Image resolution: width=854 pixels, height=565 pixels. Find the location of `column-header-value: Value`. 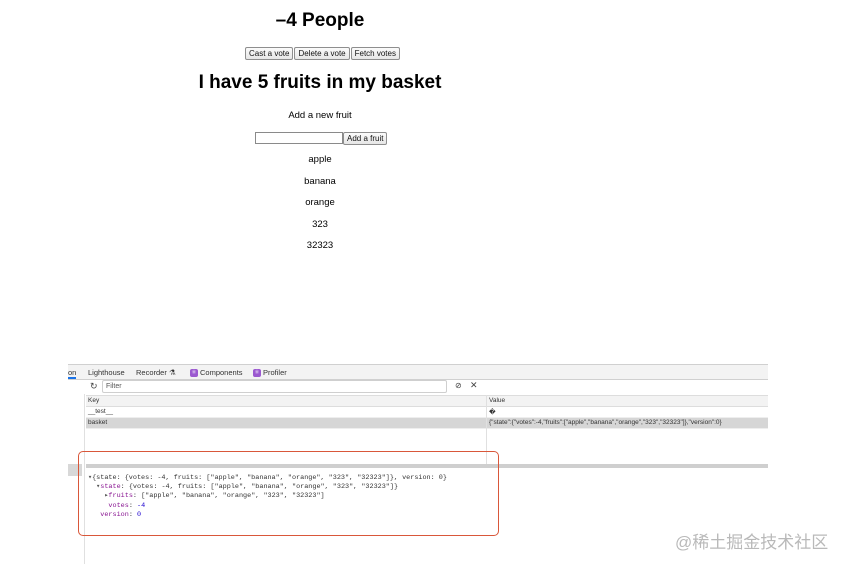

column-header-value: Value is located at coordinates (497, 400).